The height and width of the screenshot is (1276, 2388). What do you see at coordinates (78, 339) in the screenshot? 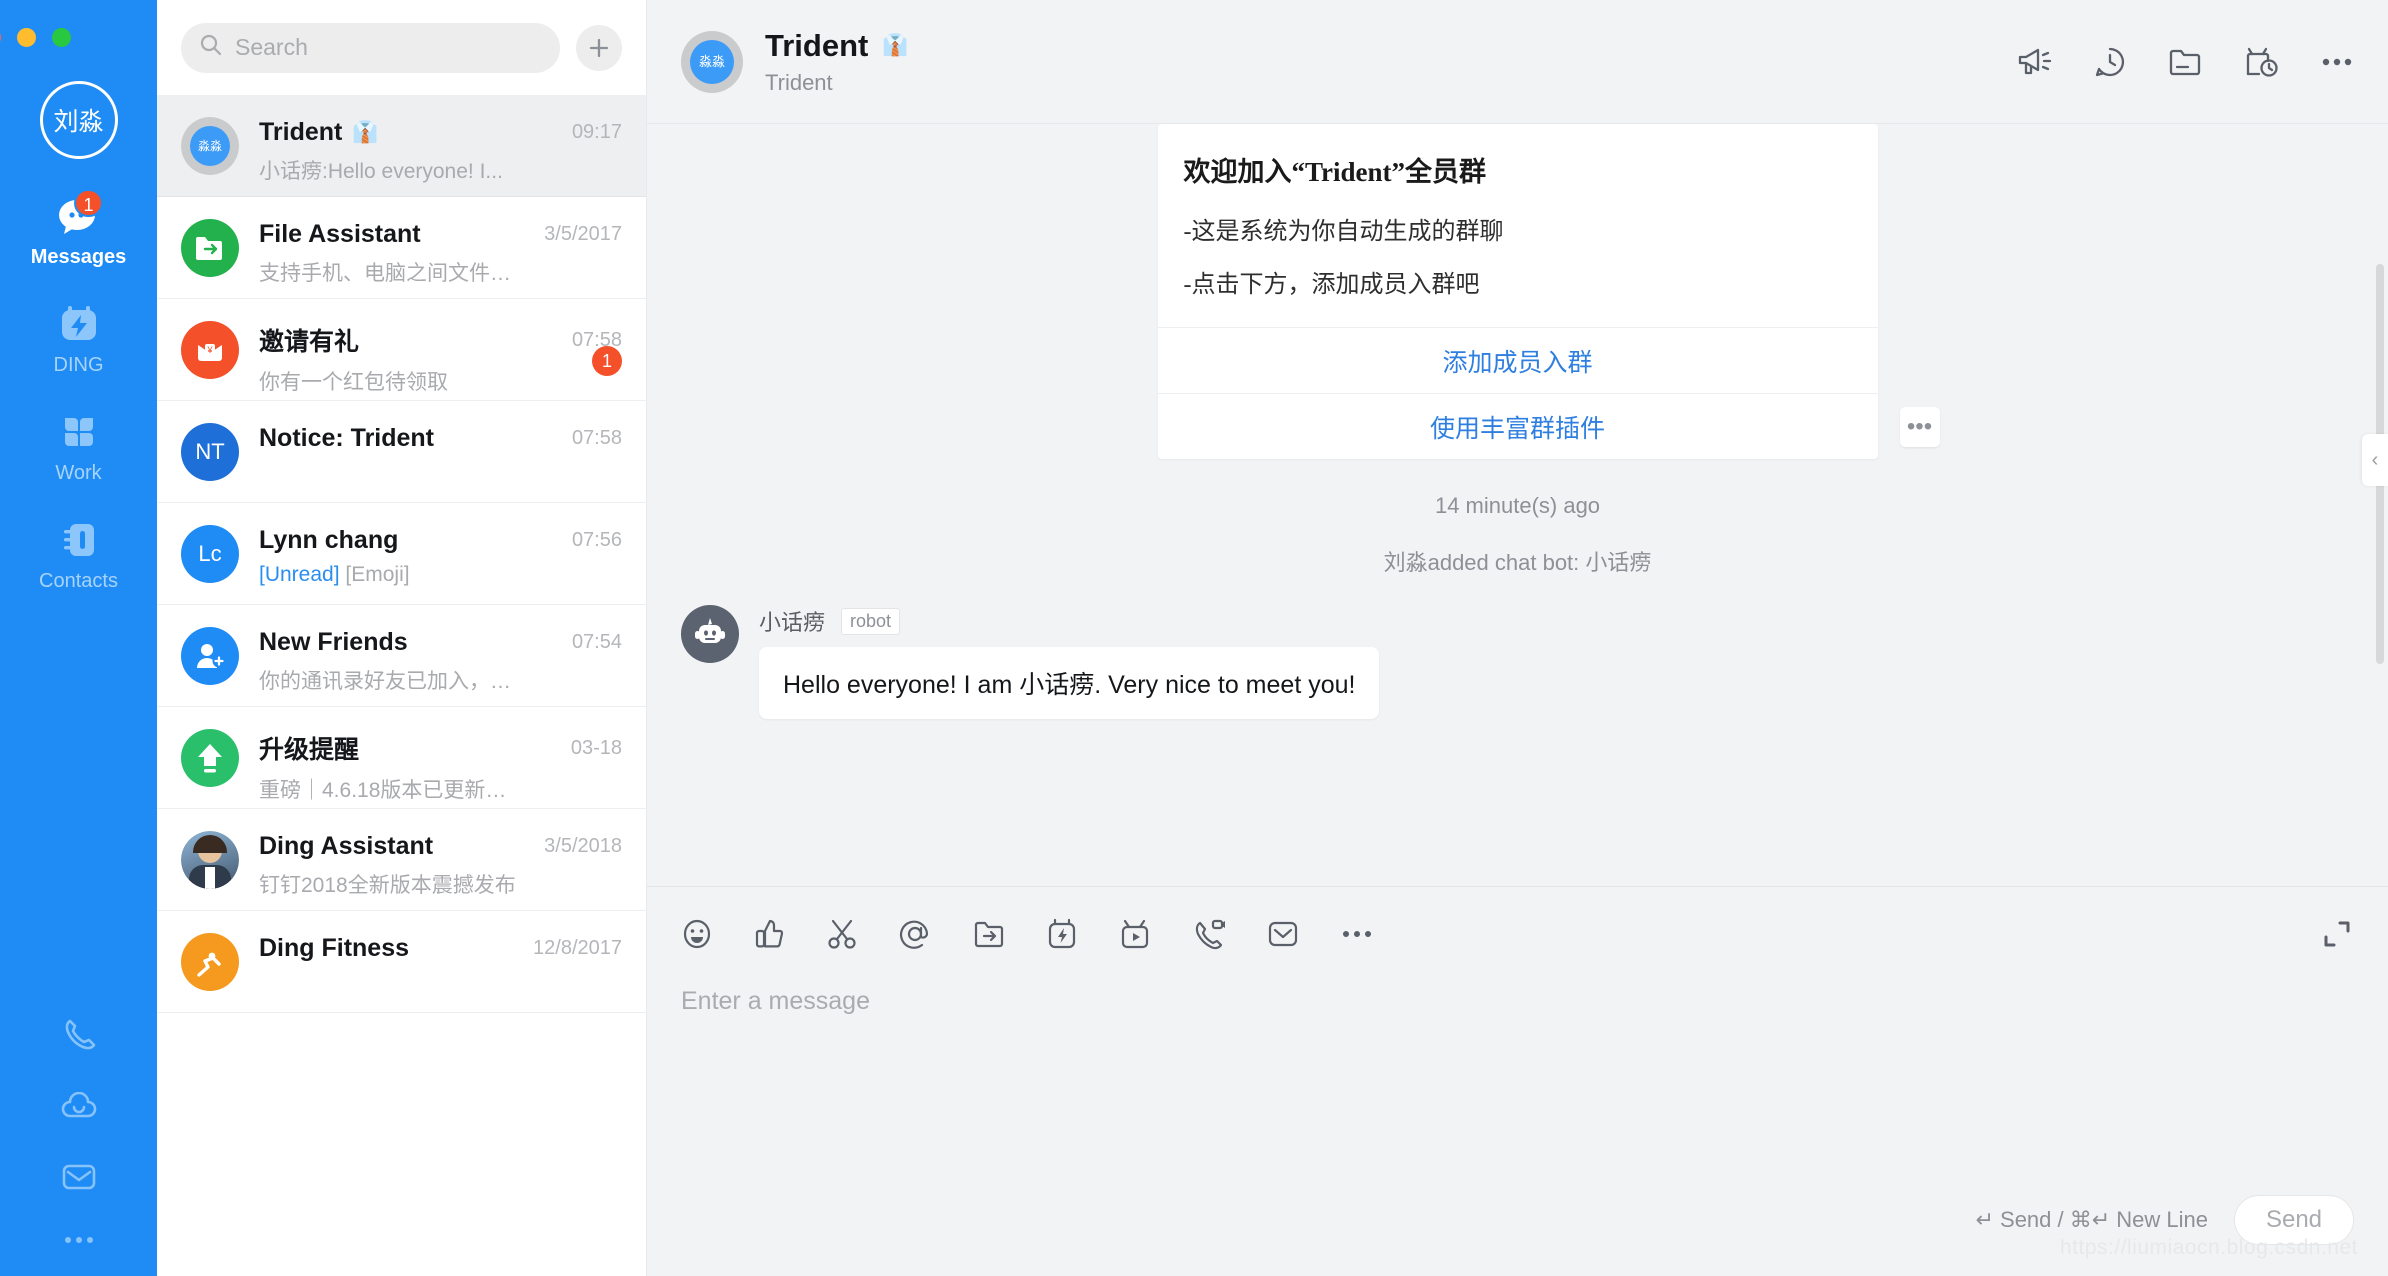
I see `sidebar-item-ding: DING` at bounding box center [78, 339].